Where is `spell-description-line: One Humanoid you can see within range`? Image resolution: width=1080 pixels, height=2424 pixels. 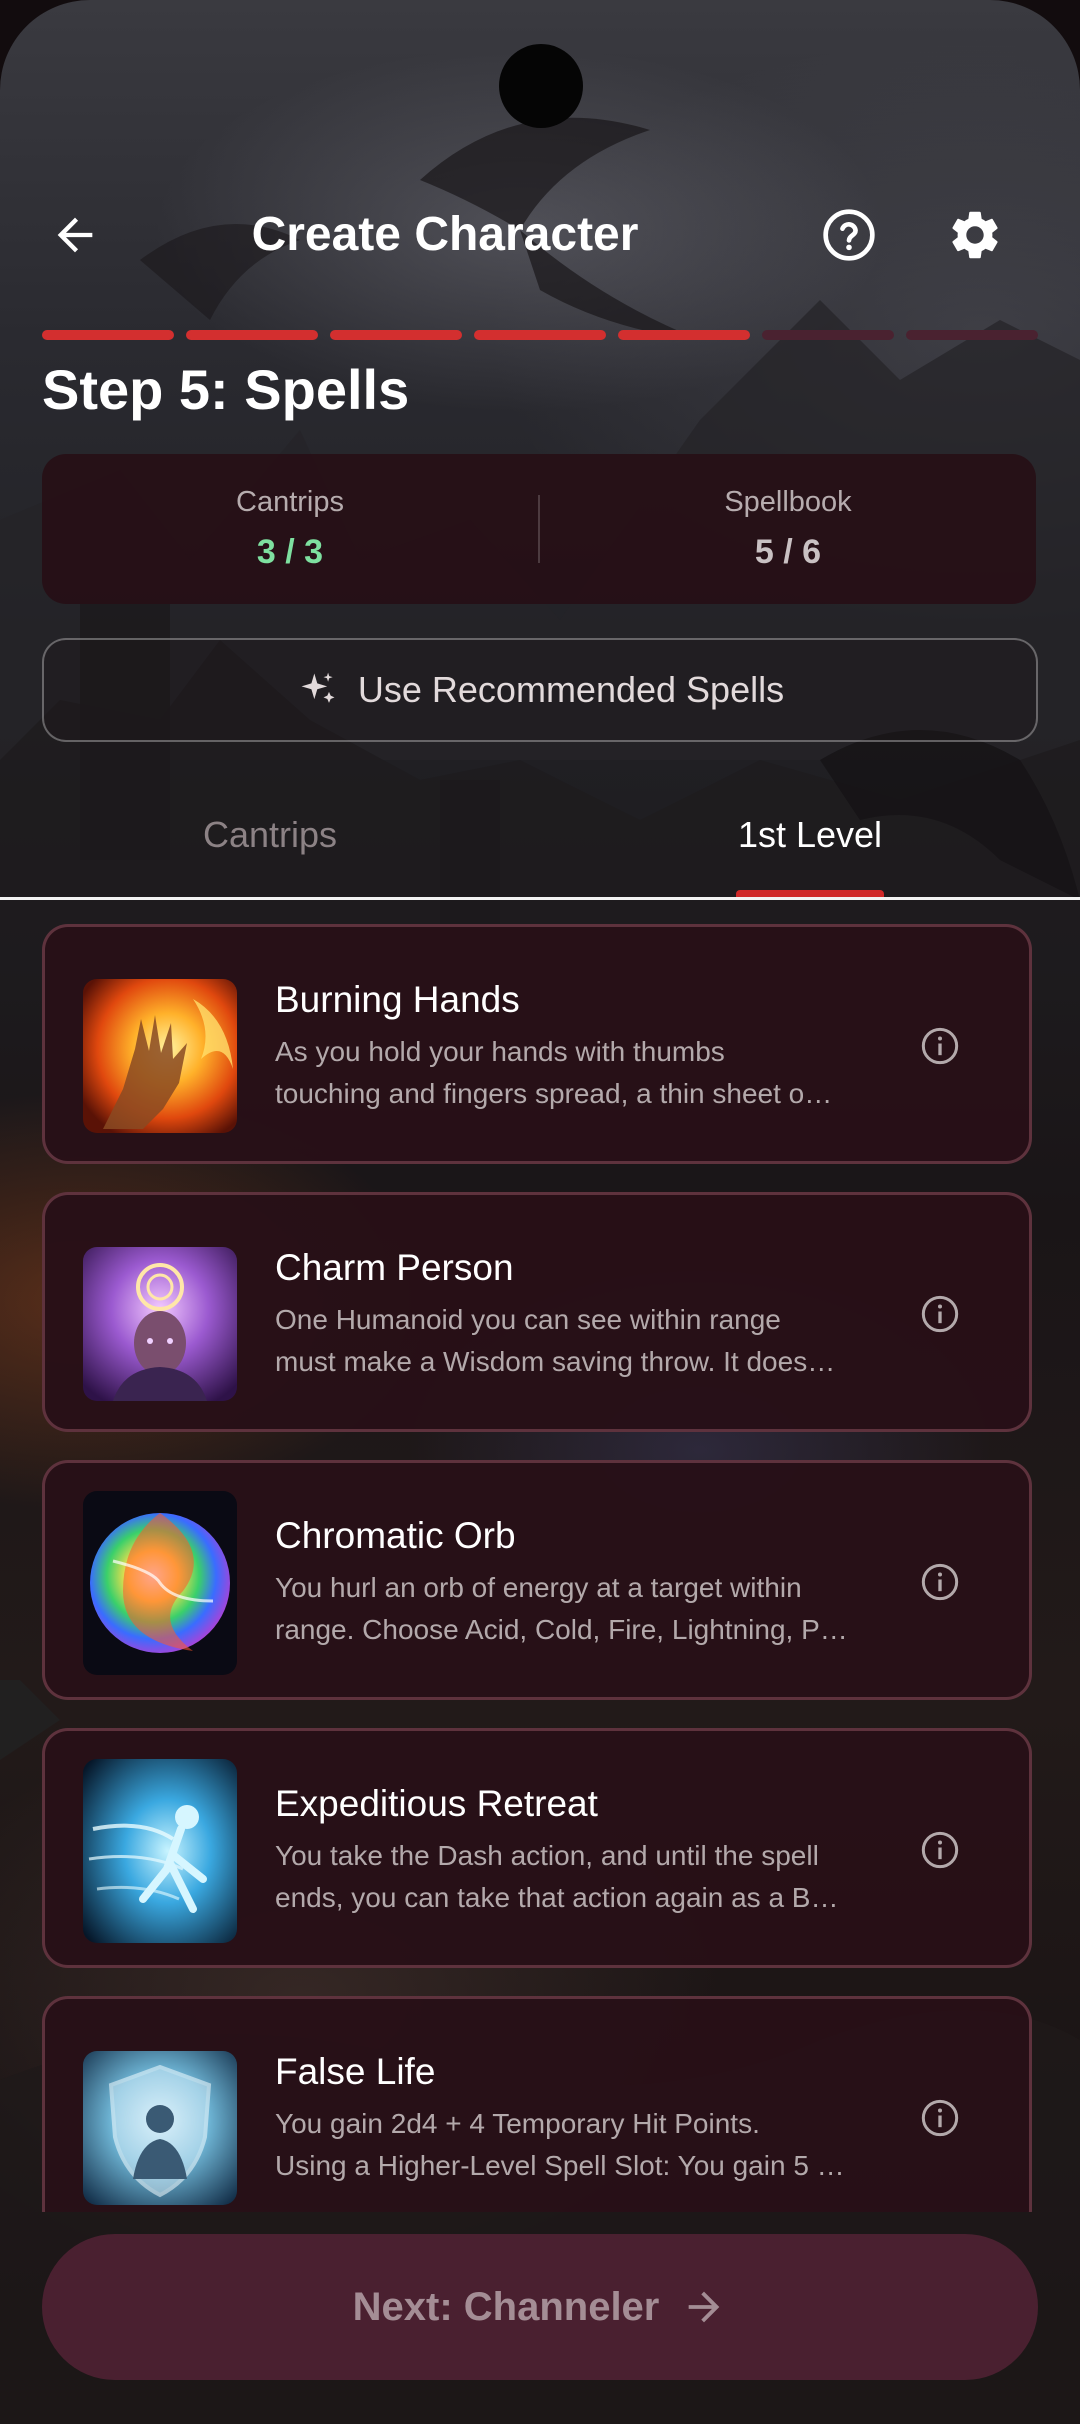
spell-description-line: One Humanoid you can see within range is located at coordinates (528, 1319).